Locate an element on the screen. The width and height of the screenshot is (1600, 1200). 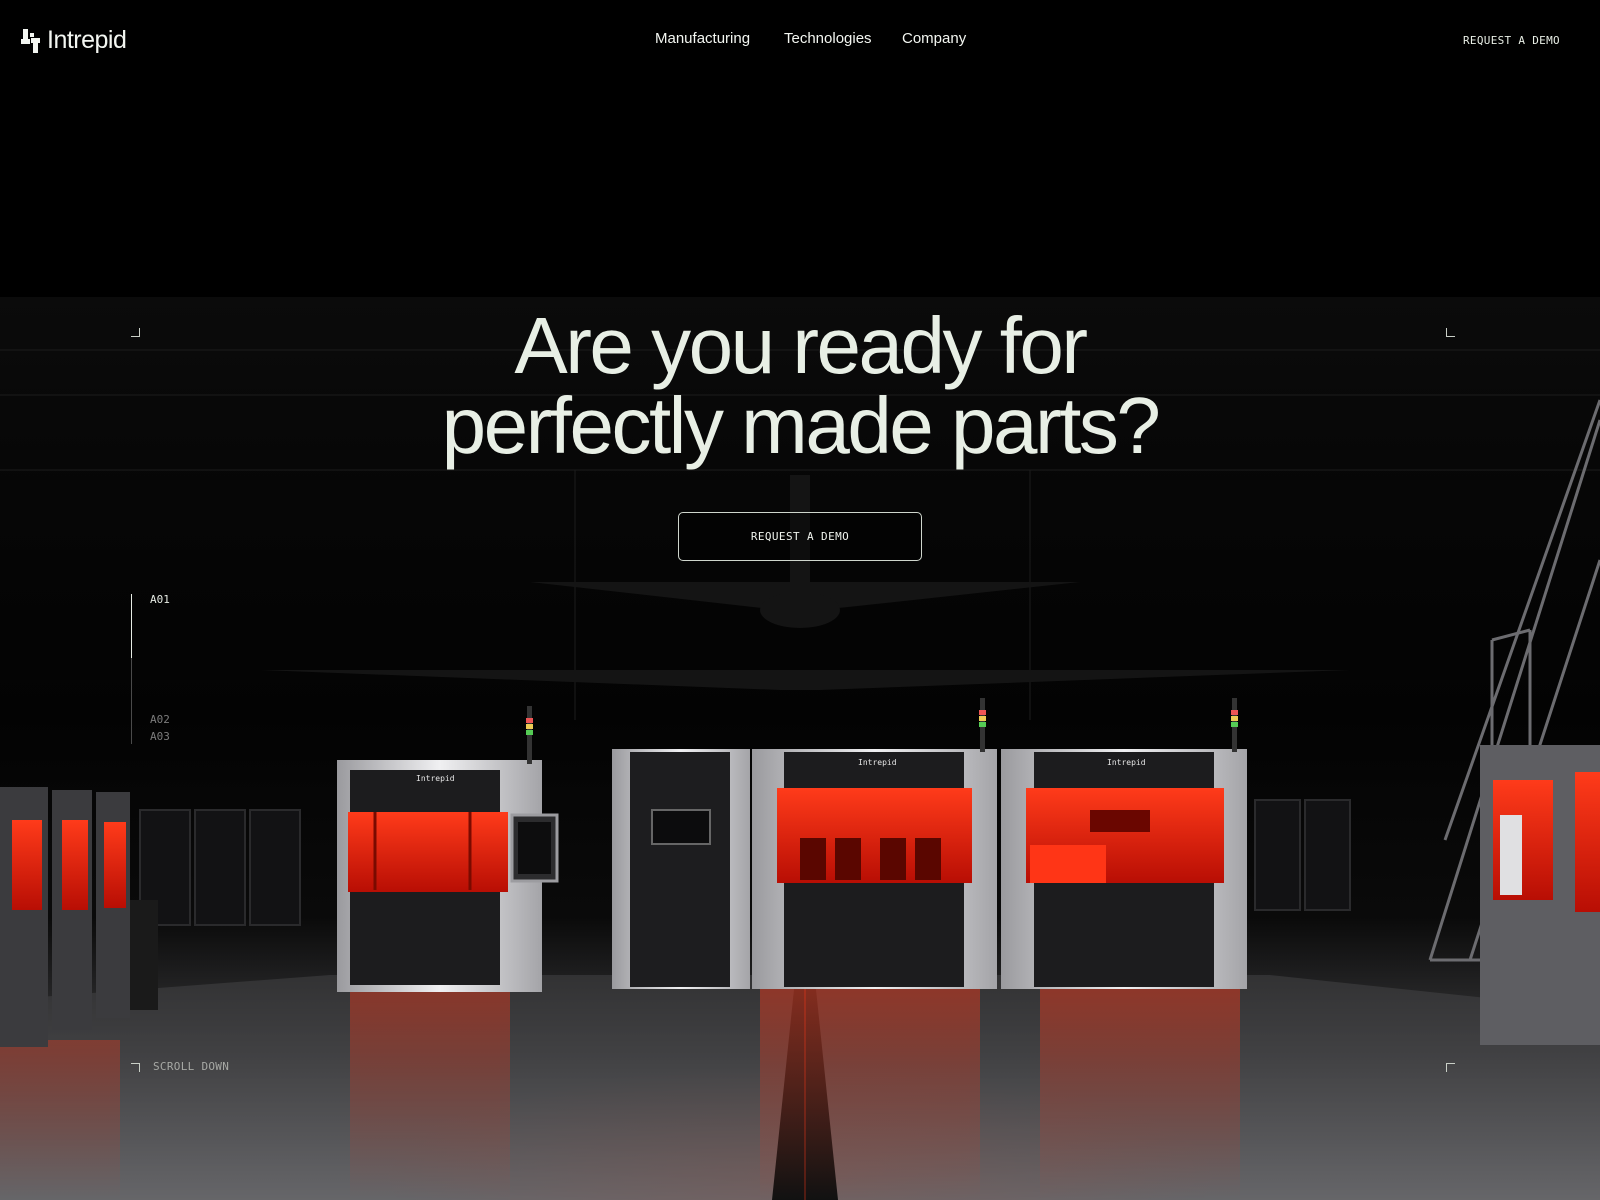
nav-item-manufacturing: Manufacturing is located at coordinates (702, 38).